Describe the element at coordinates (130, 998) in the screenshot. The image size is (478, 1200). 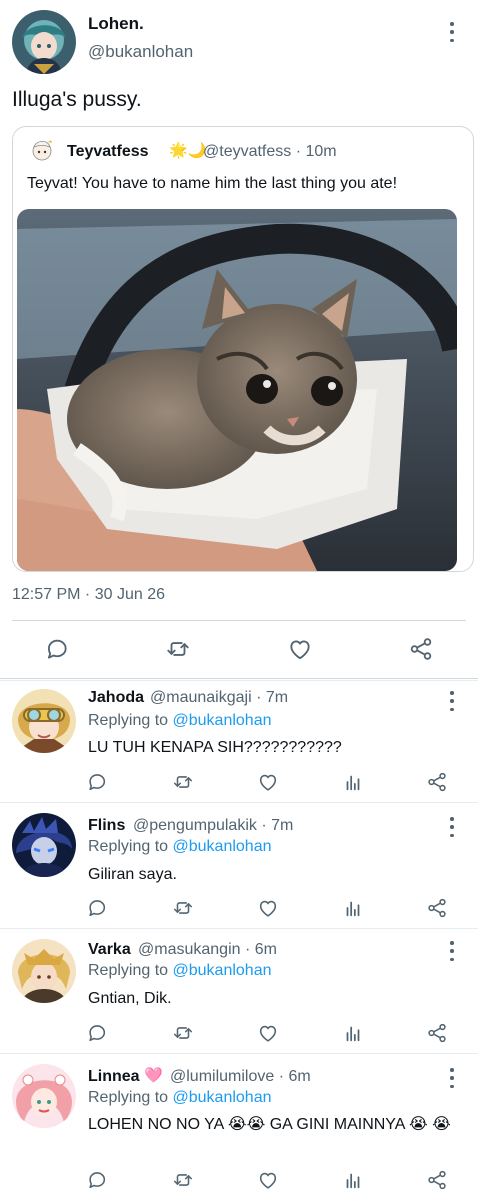
I see `reply-text: Gntian, Dik.` at that location.